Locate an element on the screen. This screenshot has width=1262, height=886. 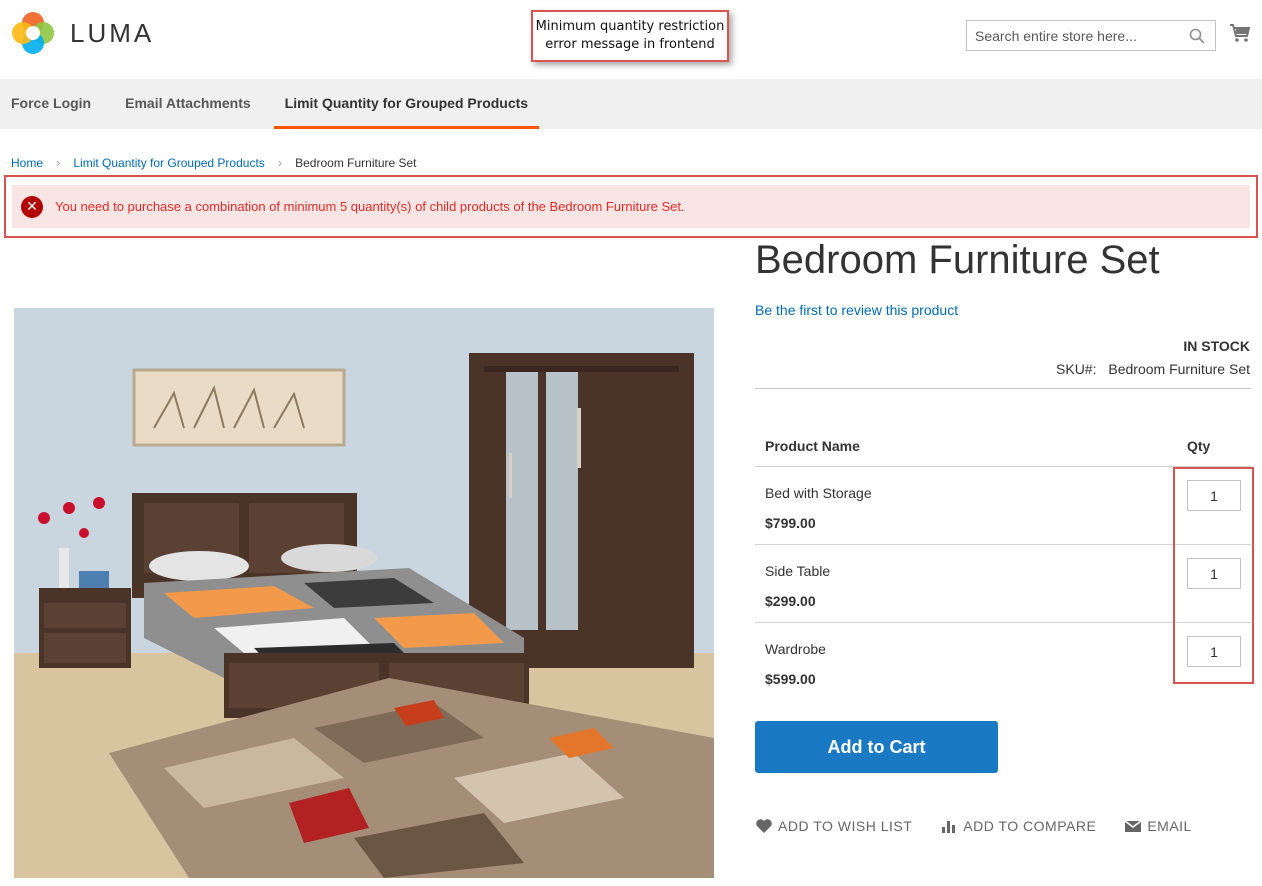
divider is located at coordinates (1003, 388).